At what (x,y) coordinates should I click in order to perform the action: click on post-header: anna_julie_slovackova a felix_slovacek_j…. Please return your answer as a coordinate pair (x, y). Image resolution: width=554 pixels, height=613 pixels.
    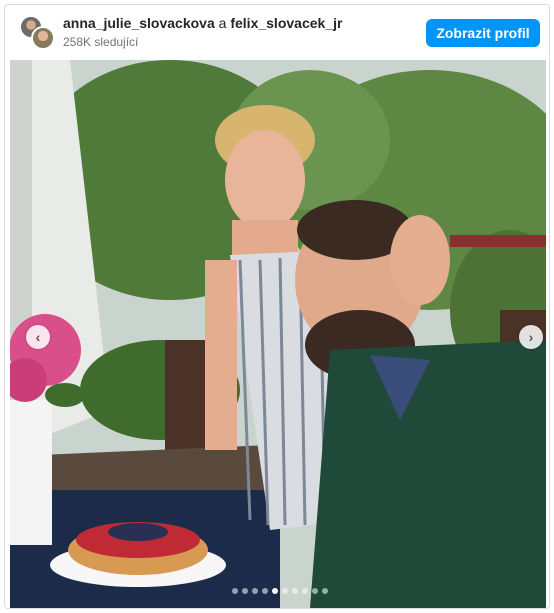
    Looking at the image, I should click on (277, 32).